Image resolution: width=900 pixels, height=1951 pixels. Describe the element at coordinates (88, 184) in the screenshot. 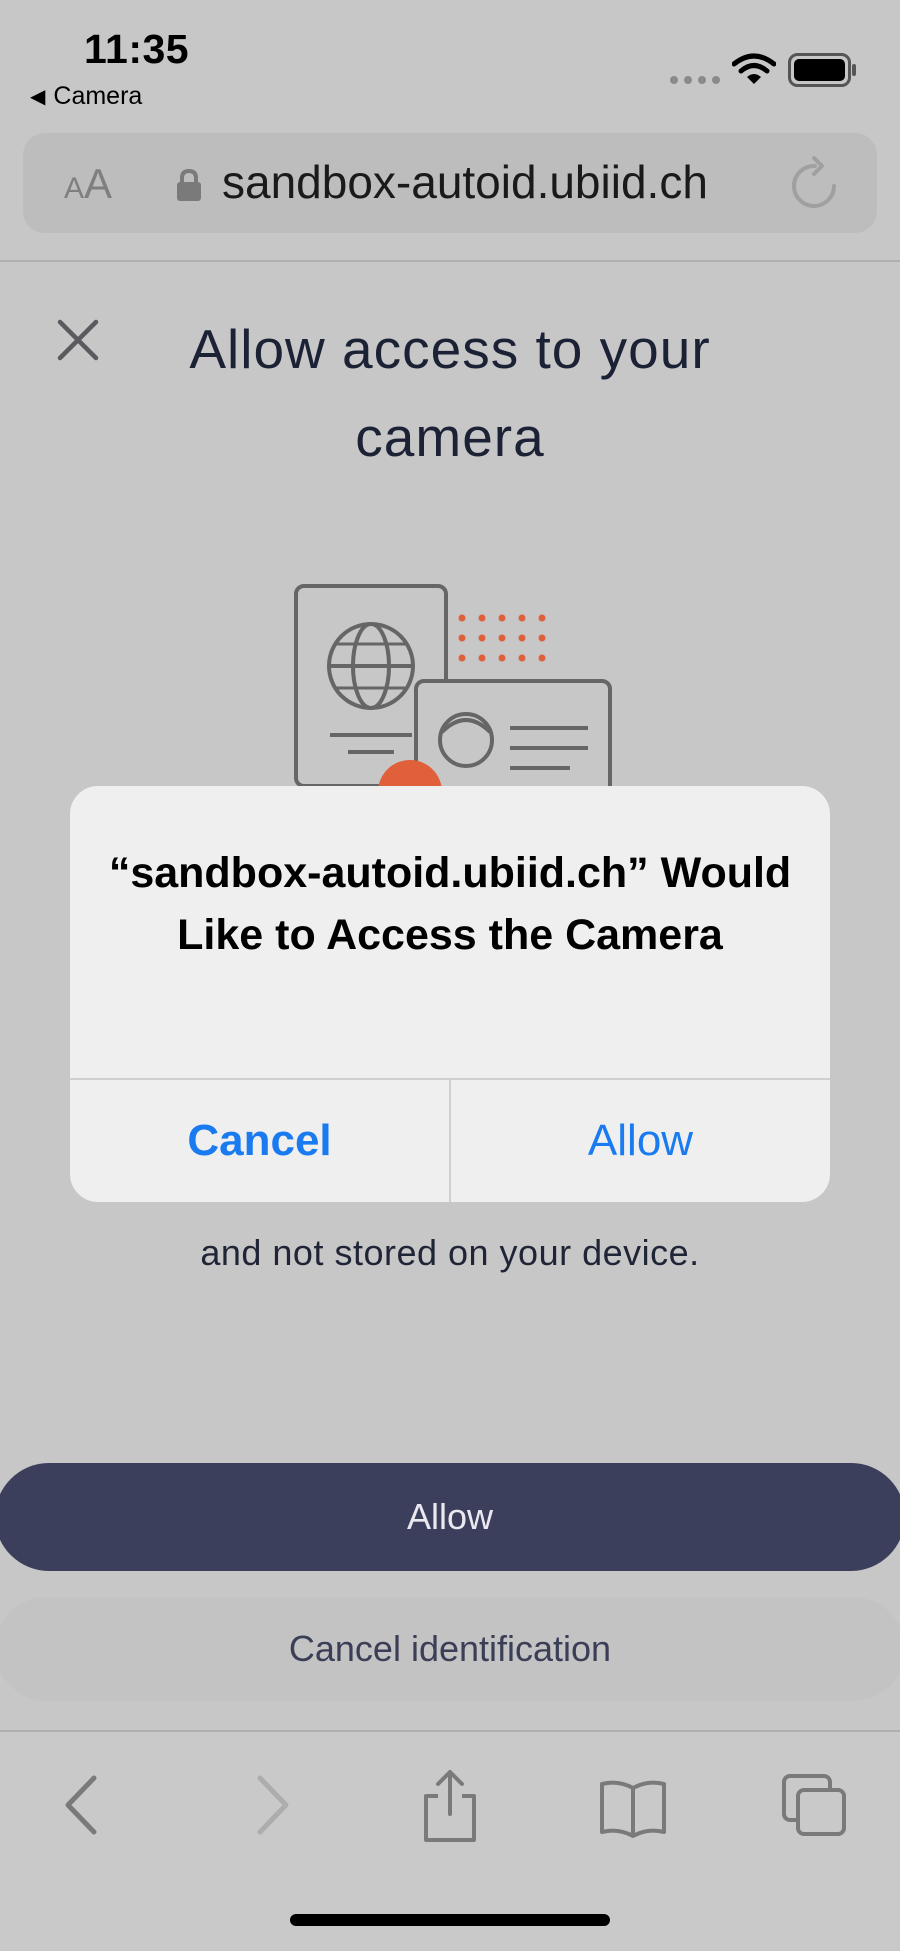

I see `text-size-button: AA` at that location.